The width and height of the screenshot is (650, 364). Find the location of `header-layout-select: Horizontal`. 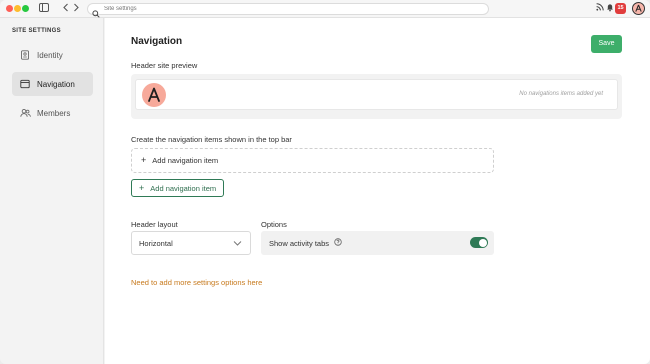

header-layout-select: Horizontal is located at coordinates (191, 243).